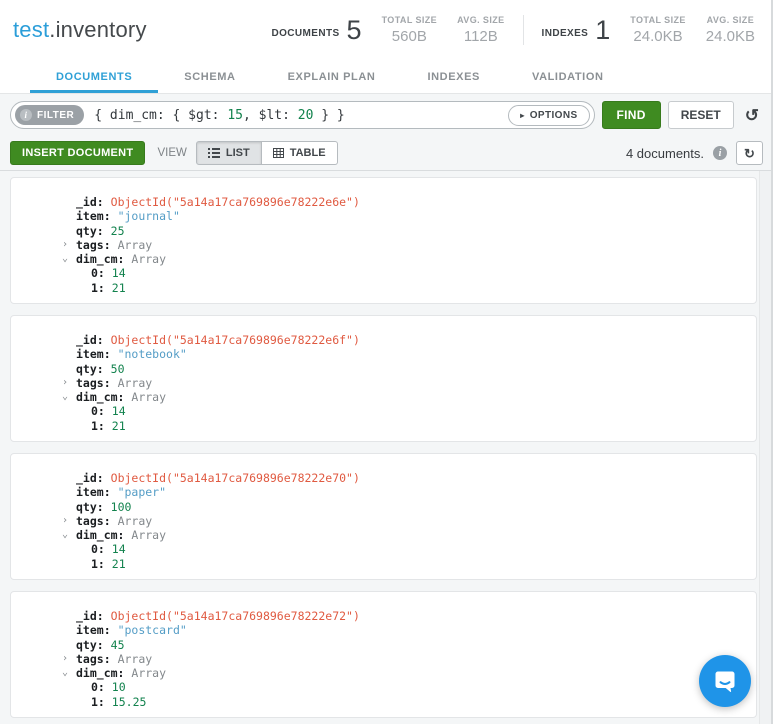 The height and width of the screenshot is (724, 773). Describe the element at coordinates (235, 478) in the screenshot. I see `objectid-value: ObjectId("5a14a17ca769896e78222e70")` at that location.